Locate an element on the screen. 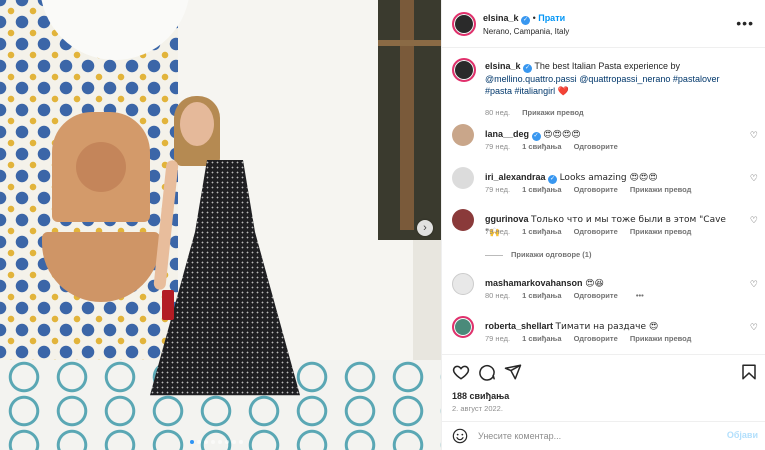 The height and width of the screenshot is (450, 765). caption-text: The best Italian Pasta experience by is located at coordinates (607, 66).